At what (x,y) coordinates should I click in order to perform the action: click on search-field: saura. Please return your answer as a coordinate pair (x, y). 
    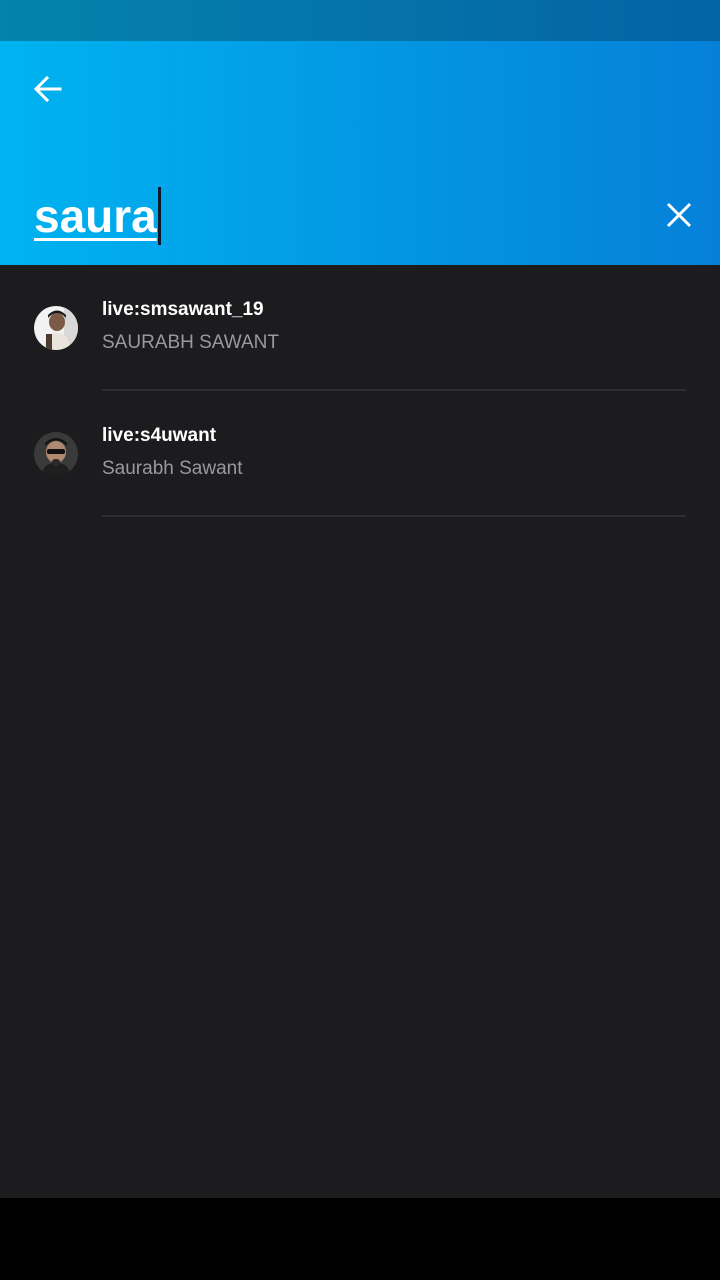
    Looking at the image, I should click on (97, 216).